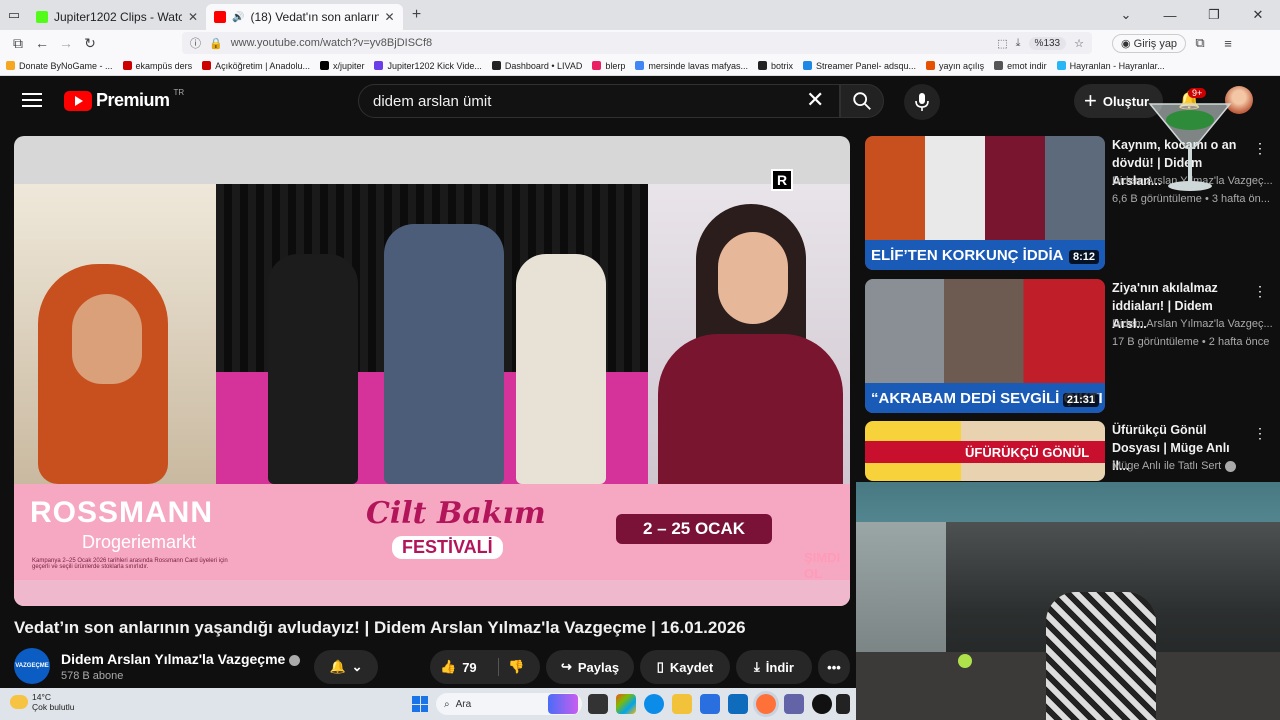  What do you see at coordinates (14, 15) in the screenshot?
I see `tab-list-icon: ▭` at bounding box center [14, 15].